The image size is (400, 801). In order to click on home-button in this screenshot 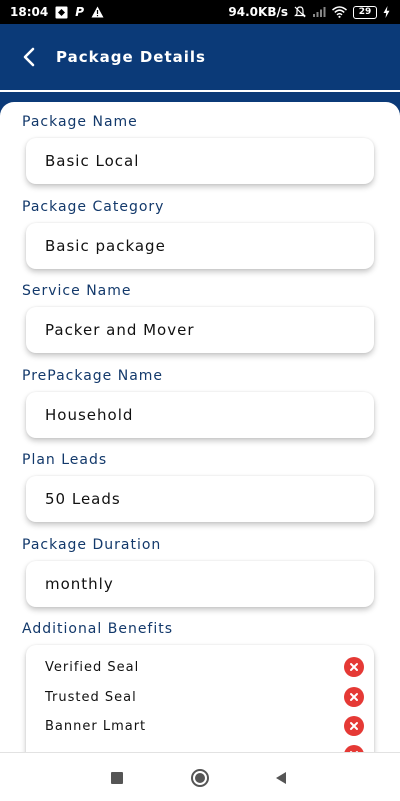, I will do `click(200, 778)`.